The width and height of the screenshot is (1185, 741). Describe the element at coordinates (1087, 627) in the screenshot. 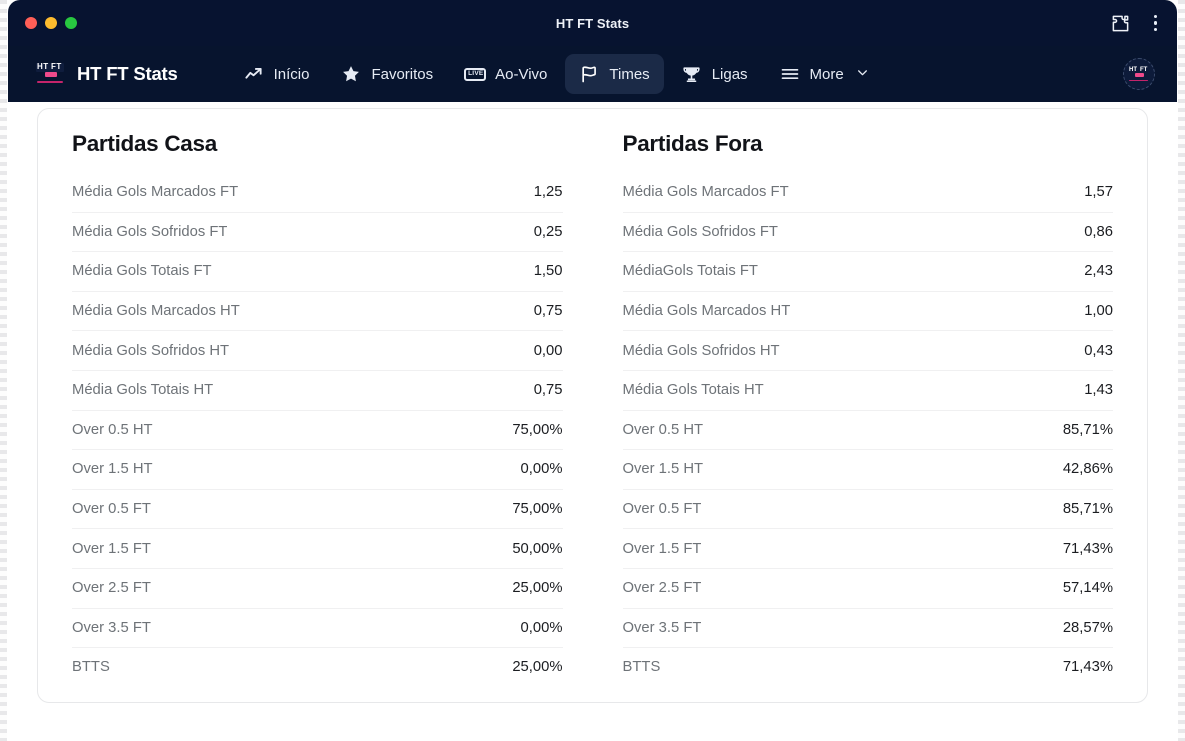

I see `stat-value: 28,57%` at that location.